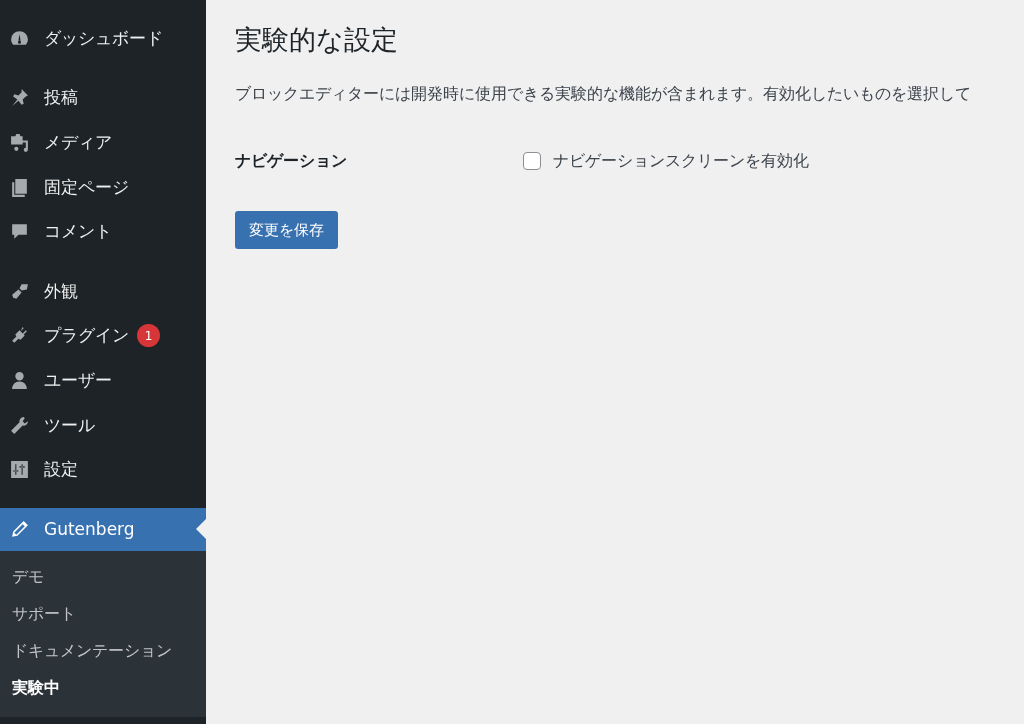 The height and width of the screenshot is (724, 1024). I want to click on submenu-item: 実験中, so click(103, 688).